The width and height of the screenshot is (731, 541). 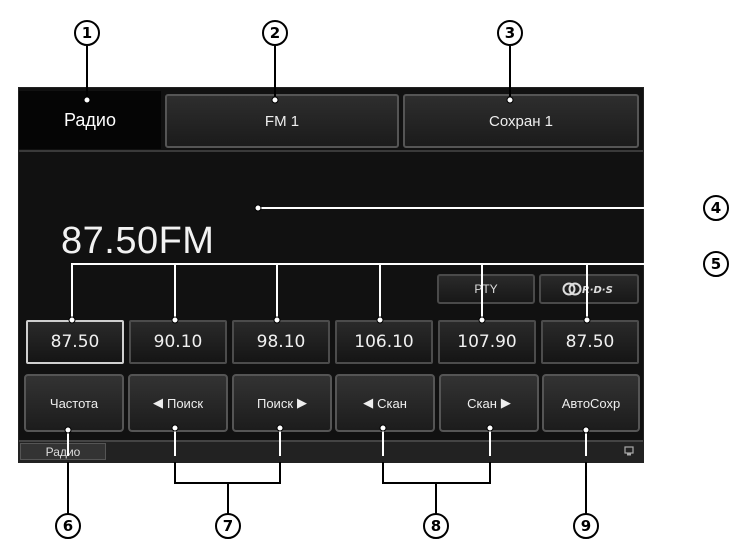 I want to click on callout-5: 5, so click(x=716, y=264).